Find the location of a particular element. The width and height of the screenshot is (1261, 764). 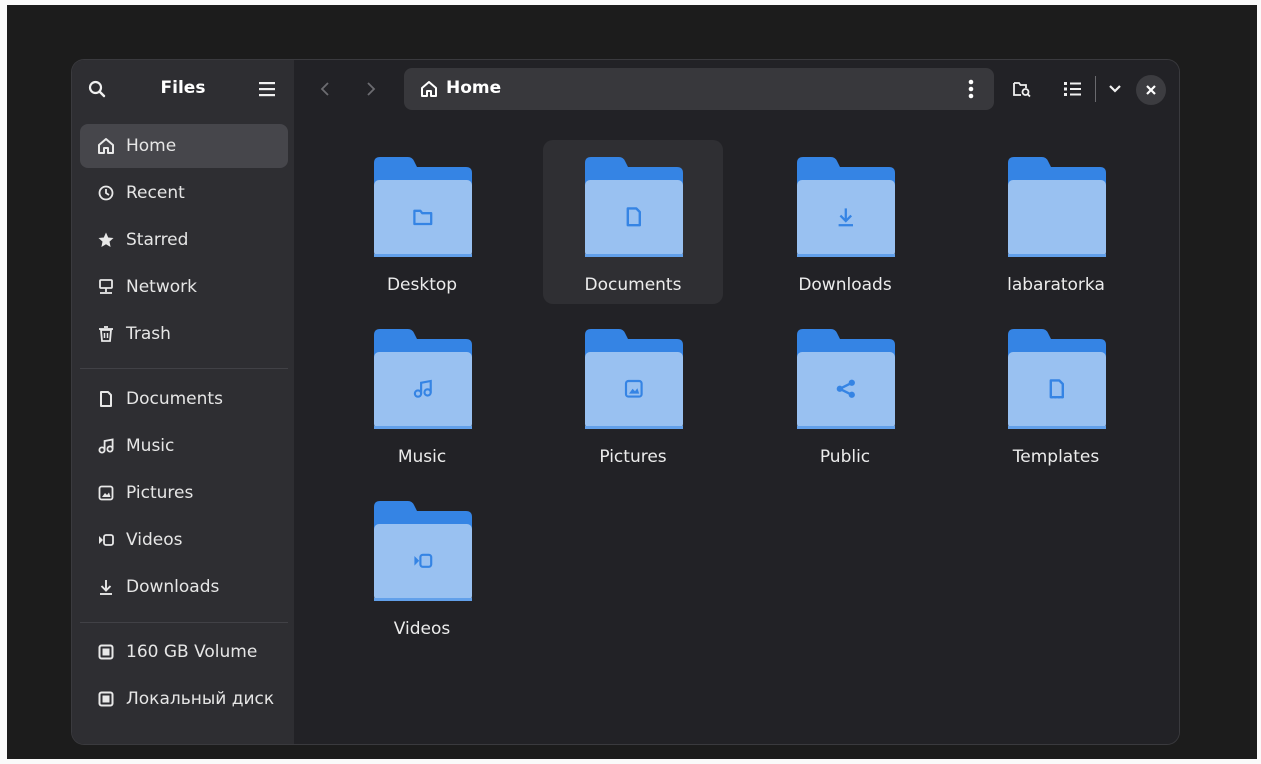

sidebar-item-starred: Starred is located at coordinates (184, 240).